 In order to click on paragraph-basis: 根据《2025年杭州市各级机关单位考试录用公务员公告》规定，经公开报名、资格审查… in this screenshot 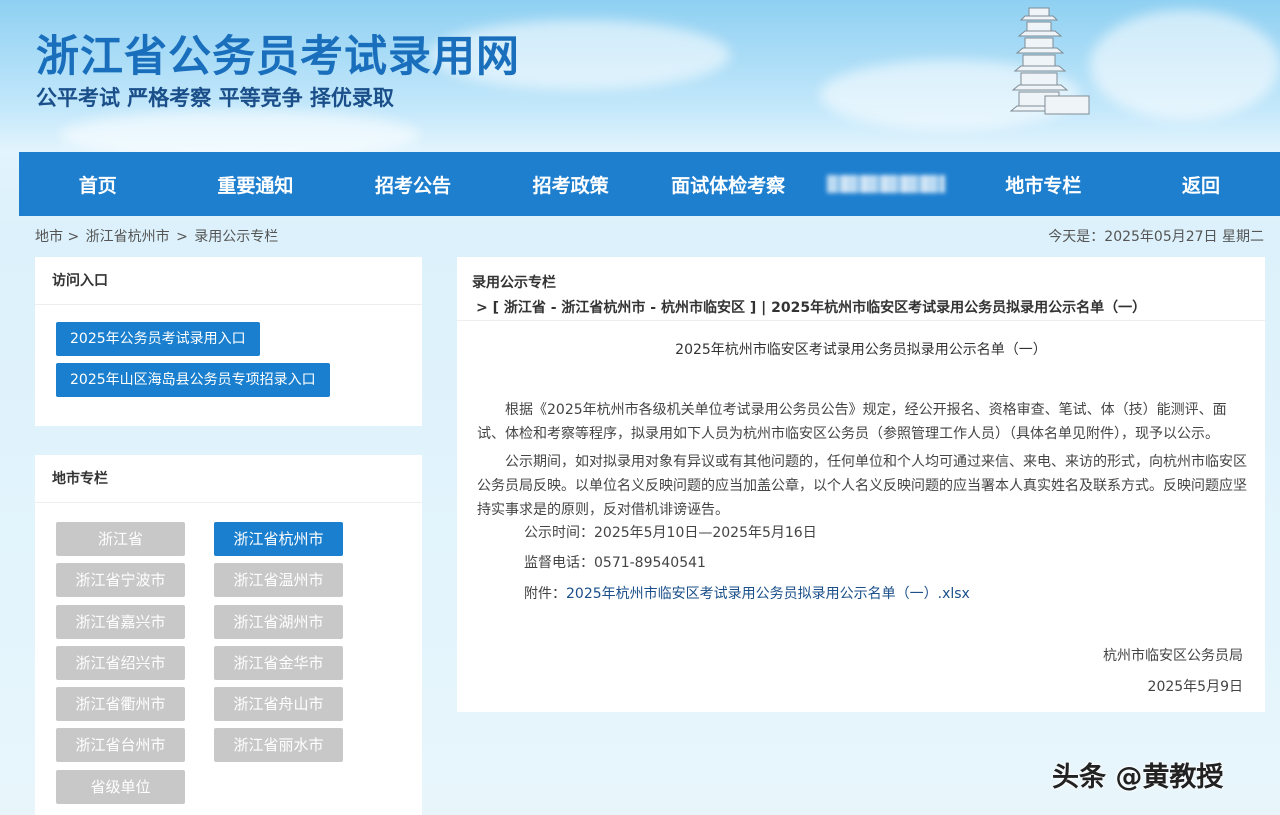, I will do `click(852, 422)`.